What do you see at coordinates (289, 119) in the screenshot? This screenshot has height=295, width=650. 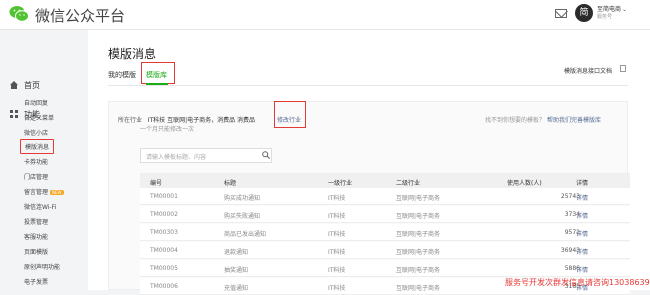 I see `modify-industry-link: 修改行业` at bounding box center [289, 119].